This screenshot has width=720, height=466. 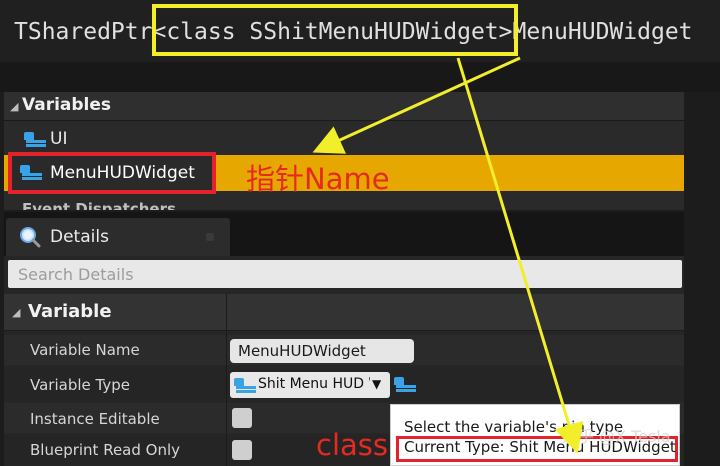 What do you see at coordinates (376, 384) in the screenshot?
I see `chevron-down-icon: ▼` at bounding box center [376, 384].